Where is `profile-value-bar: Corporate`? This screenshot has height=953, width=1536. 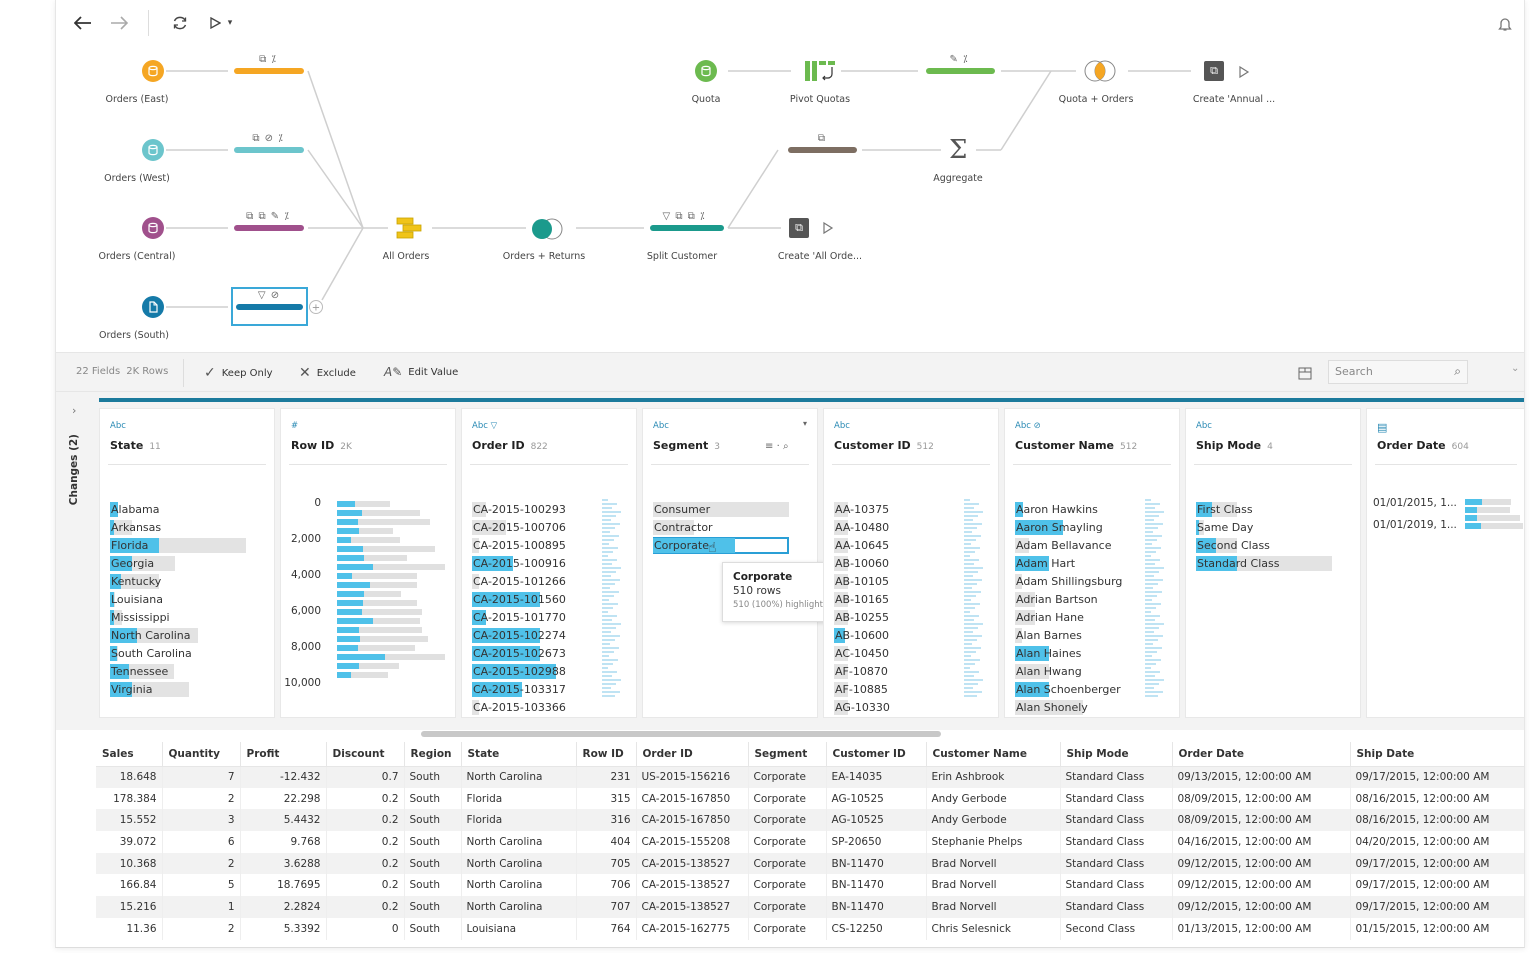
profile-value-bar: Corporate is located at coordinates (721, 545).